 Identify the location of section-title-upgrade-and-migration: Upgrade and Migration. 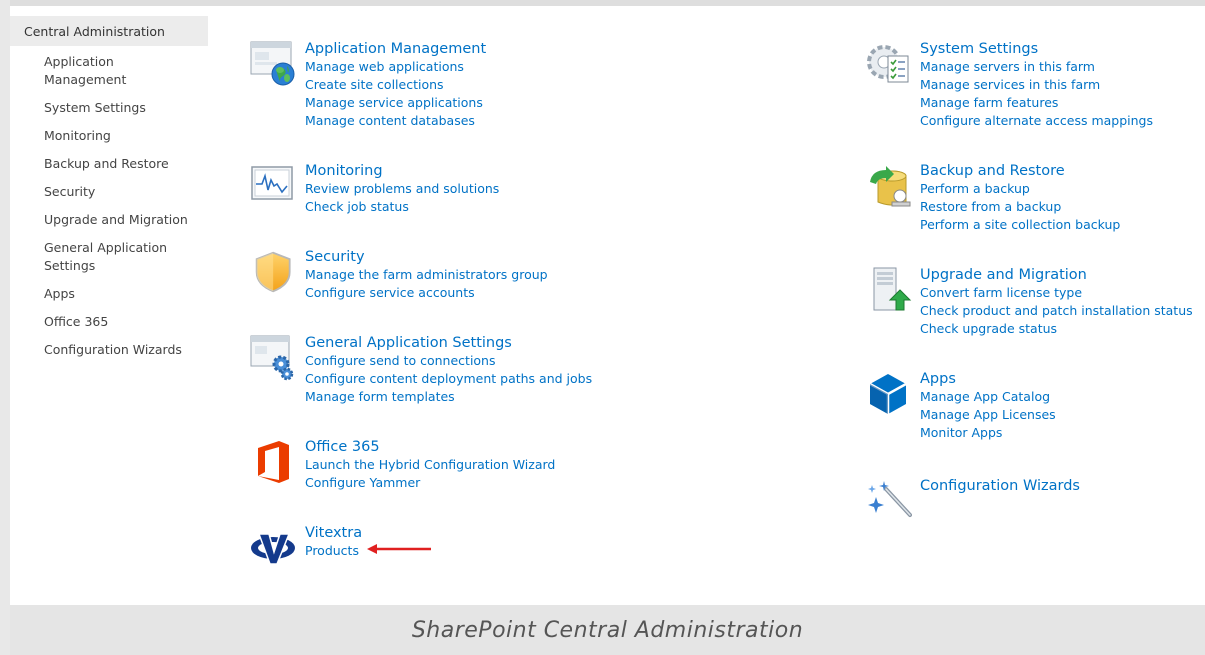
(1062, 275).